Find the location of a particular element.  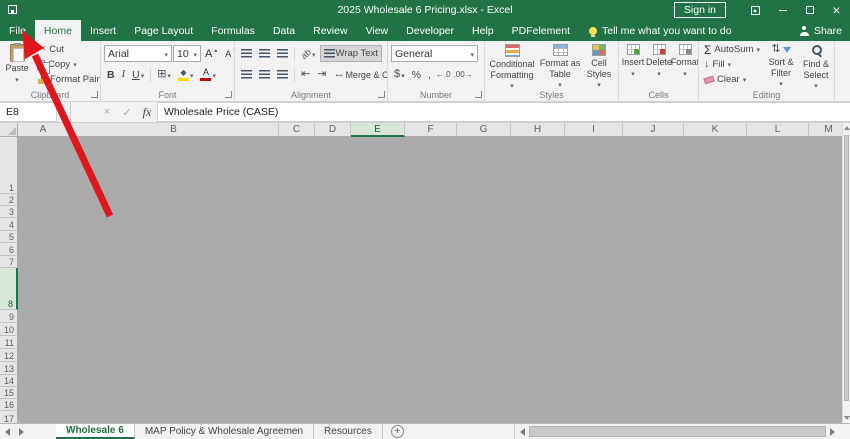

row-header-16: 16 is located at coordinates (9, 405).